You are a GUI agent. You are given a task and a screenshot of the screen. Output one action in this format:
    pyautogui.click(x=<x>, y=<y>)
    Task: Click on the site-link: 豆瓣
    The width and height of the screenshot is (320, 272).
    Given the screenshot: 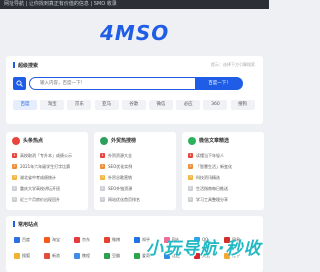 What is the action you would take?
    pyautogui.click(x=114, y=256)
    